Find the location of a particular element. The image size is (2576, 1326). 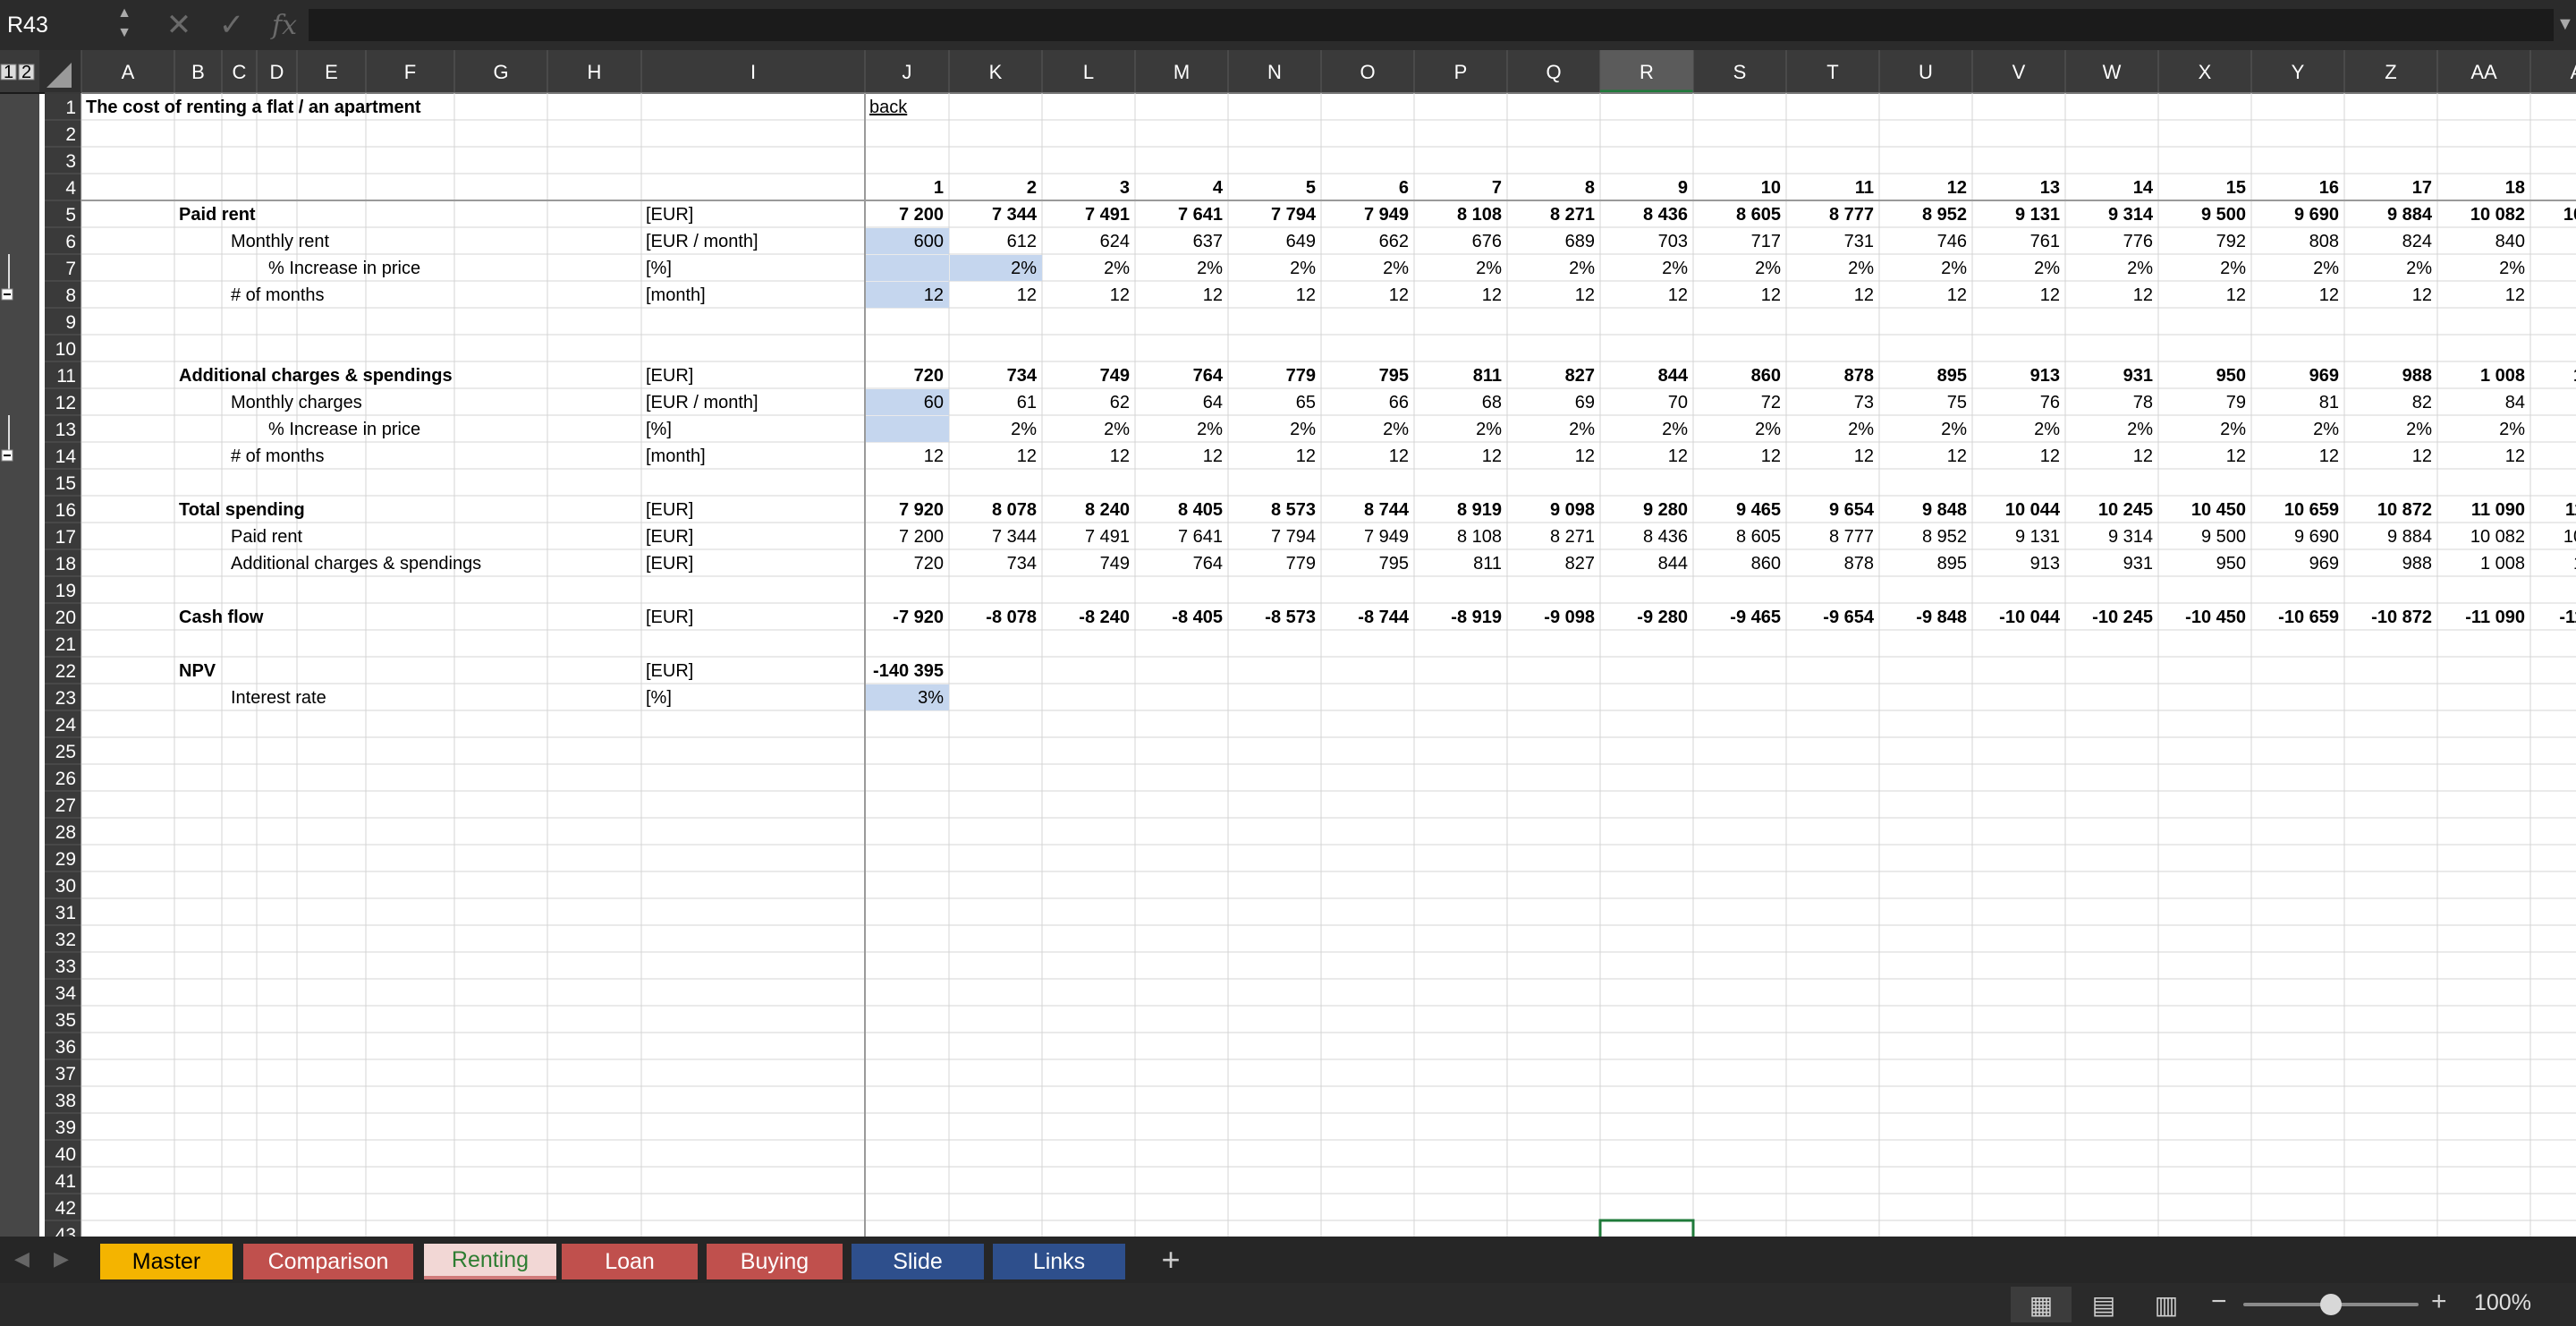

cell-value: -8 240 is located at coordinates (1104, 617).